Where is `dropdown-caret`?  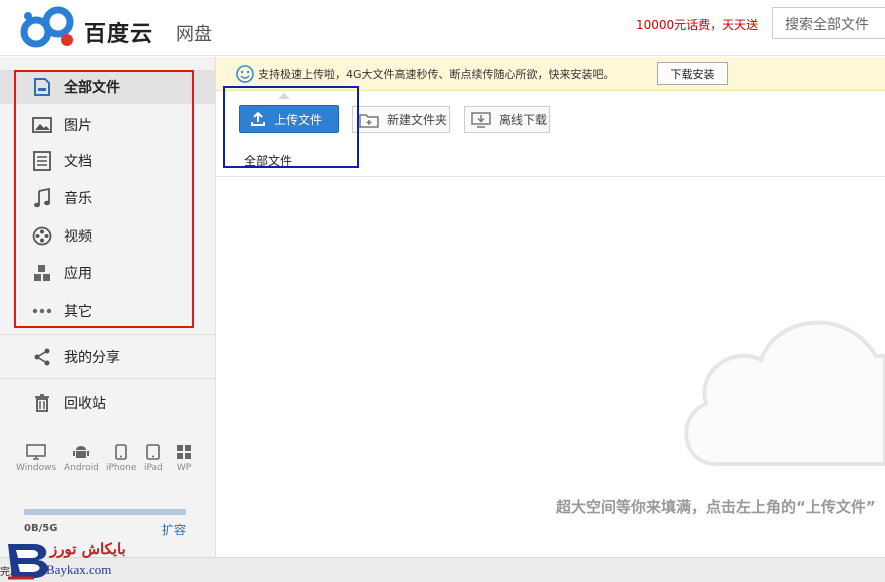 dropdown-caret is located at coordinates (284, 96).